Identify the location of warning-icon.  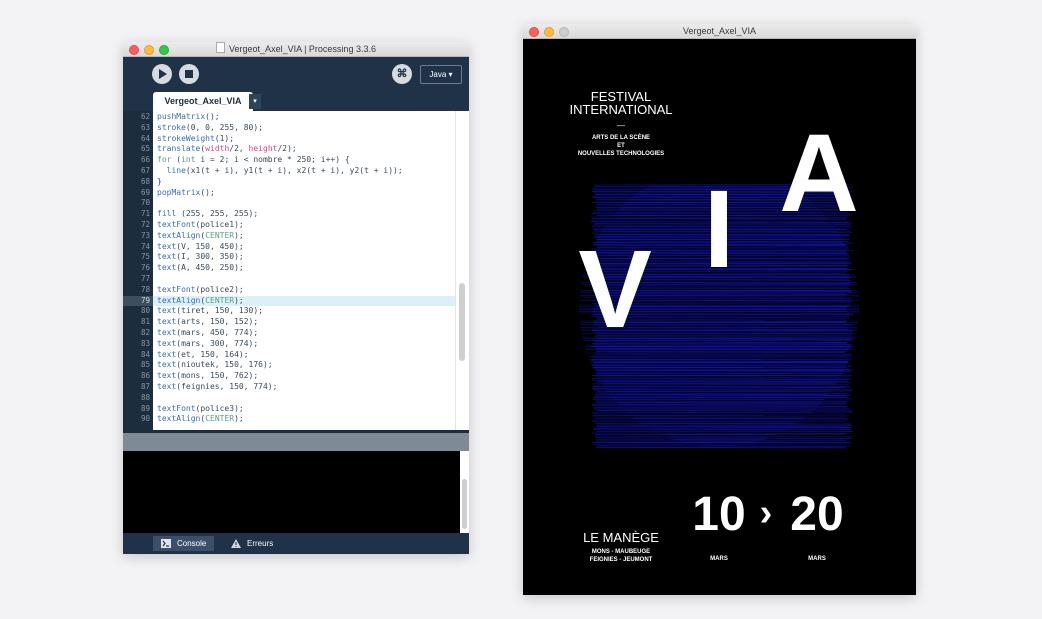
(236, 543).